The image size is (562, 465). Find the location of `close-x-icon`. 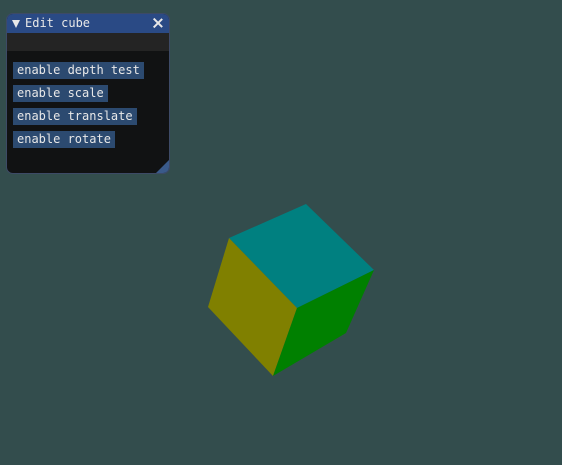

close-x-icon is located at coordinates (158, 23).